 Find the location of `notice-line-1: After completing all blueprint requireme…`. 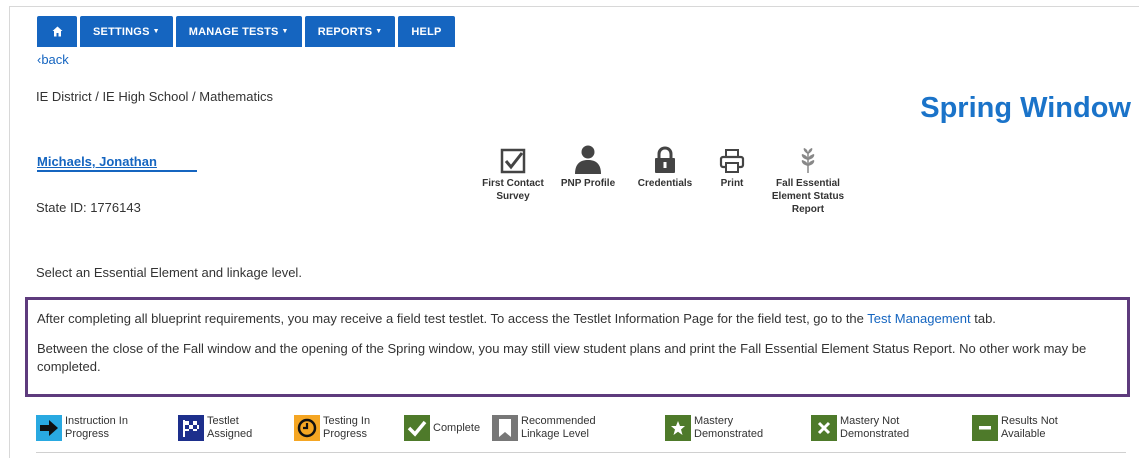

notice-line-1: After completing all blueprint requireme… is located at coordinates (577, 319).